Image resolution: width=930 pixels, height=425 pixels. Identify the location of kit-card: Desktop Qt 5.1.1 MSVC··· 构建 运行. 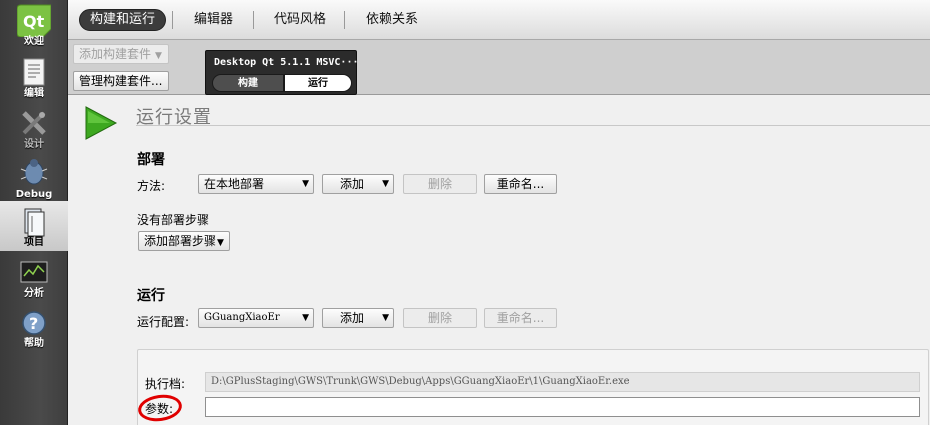
(282, 72).